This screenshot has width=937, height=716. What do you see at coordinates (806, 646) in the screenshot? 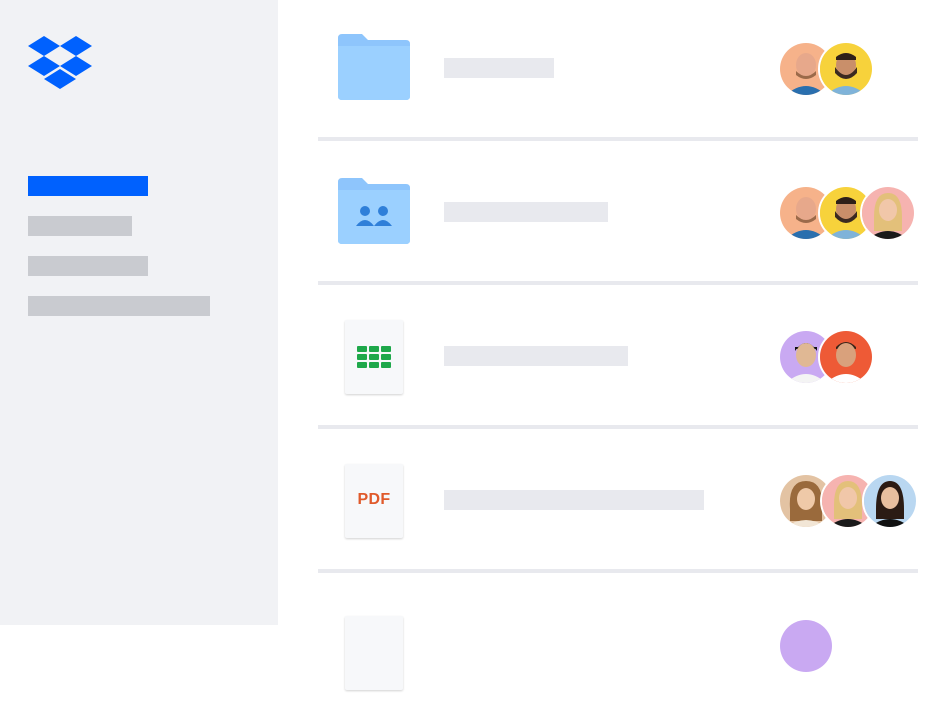
I see `avatar-purple-bg` at bounding box center [806, 646].